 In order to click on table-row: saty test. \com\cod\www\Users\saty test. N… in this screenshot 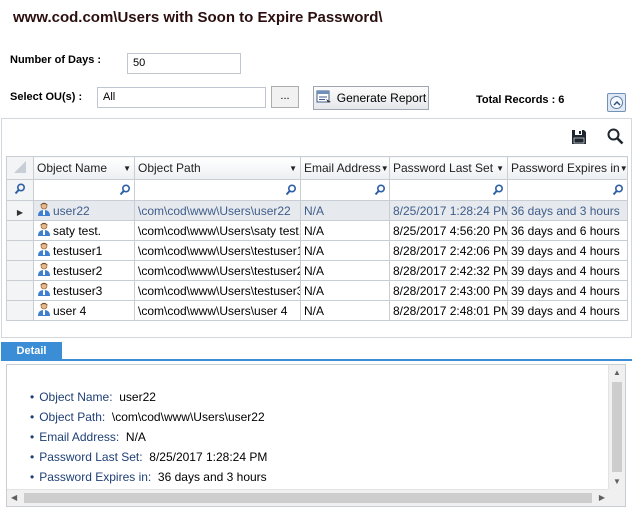, I will do `click(317, 230)`.